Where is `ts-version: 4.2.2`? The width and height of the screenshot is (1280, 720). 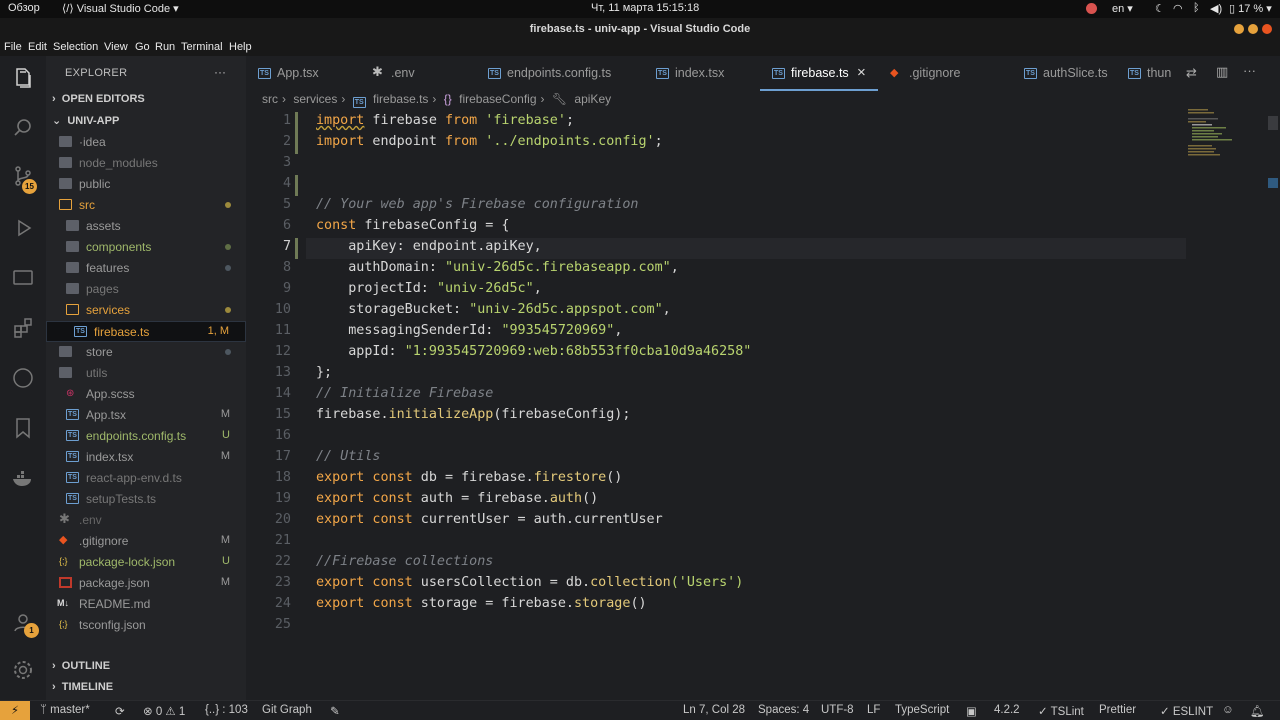 ts-version: 4.2.2 is located at coordinates (1007, 710).